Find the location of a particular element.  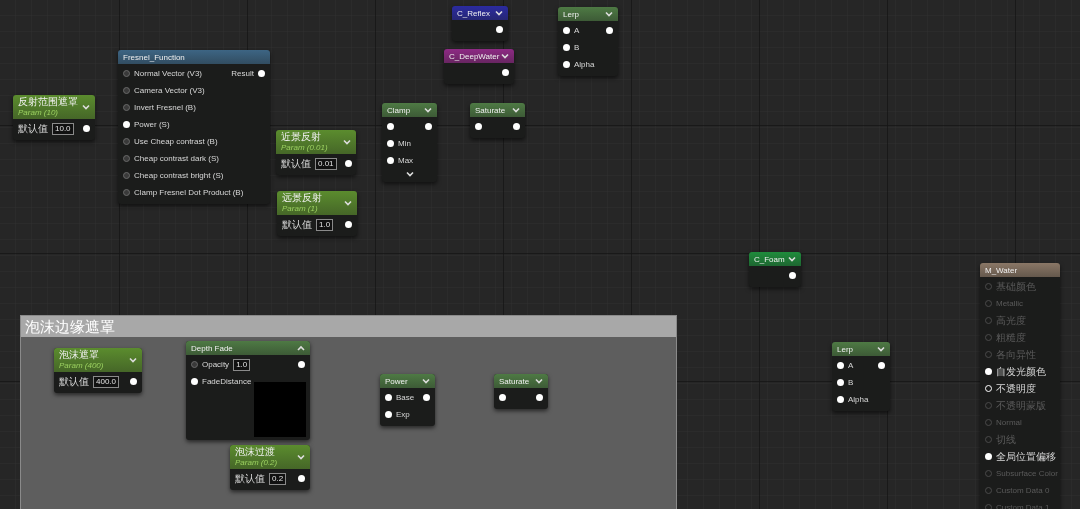

value-field: 10.0 is located at coordinates (63, 128).